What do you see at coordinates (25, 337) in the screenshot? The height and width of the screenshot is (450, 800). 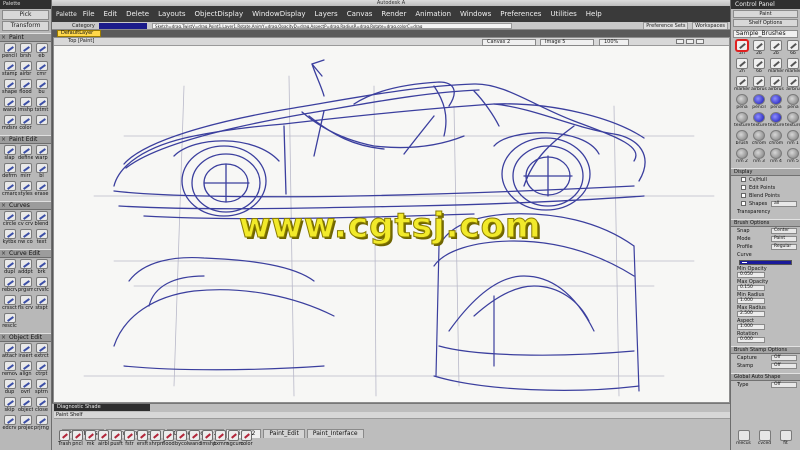 I see `palette-section-object-edit: × Object Edit` at bounding box center [25, 337].